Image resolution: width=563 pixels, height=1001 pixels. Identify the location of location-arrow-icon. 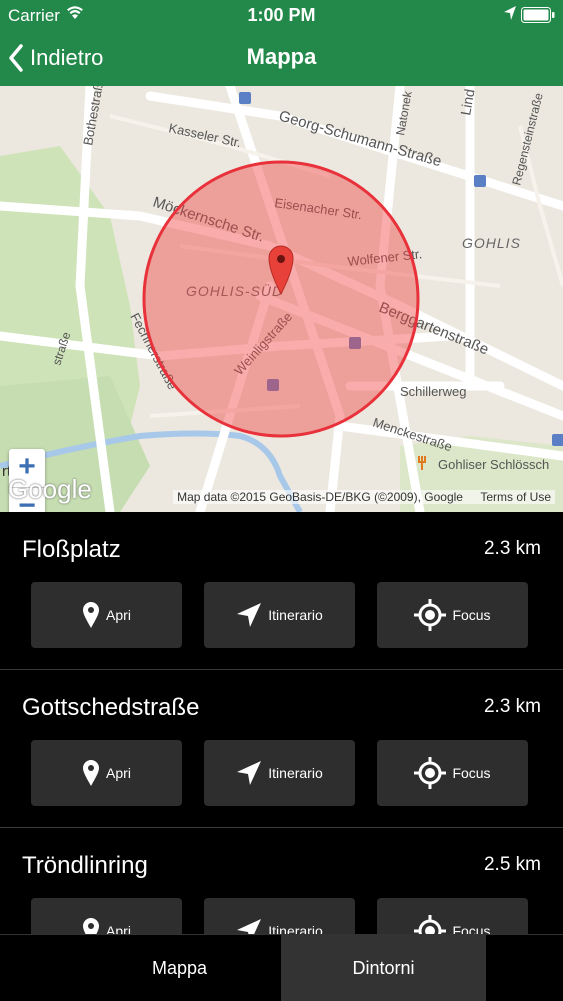
(510, 15).